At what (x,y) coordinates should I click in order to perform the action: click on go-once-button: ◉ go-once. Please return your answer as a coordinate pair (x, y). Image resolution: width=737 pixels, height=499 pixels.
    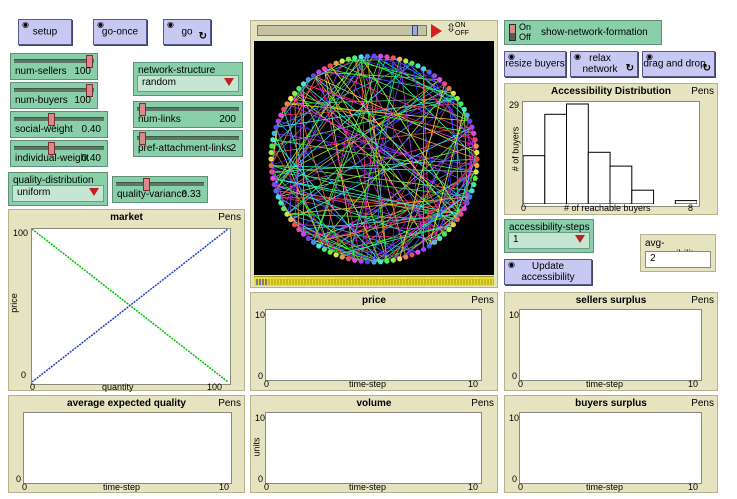
    Looking at the image, I should click on (120, 32).